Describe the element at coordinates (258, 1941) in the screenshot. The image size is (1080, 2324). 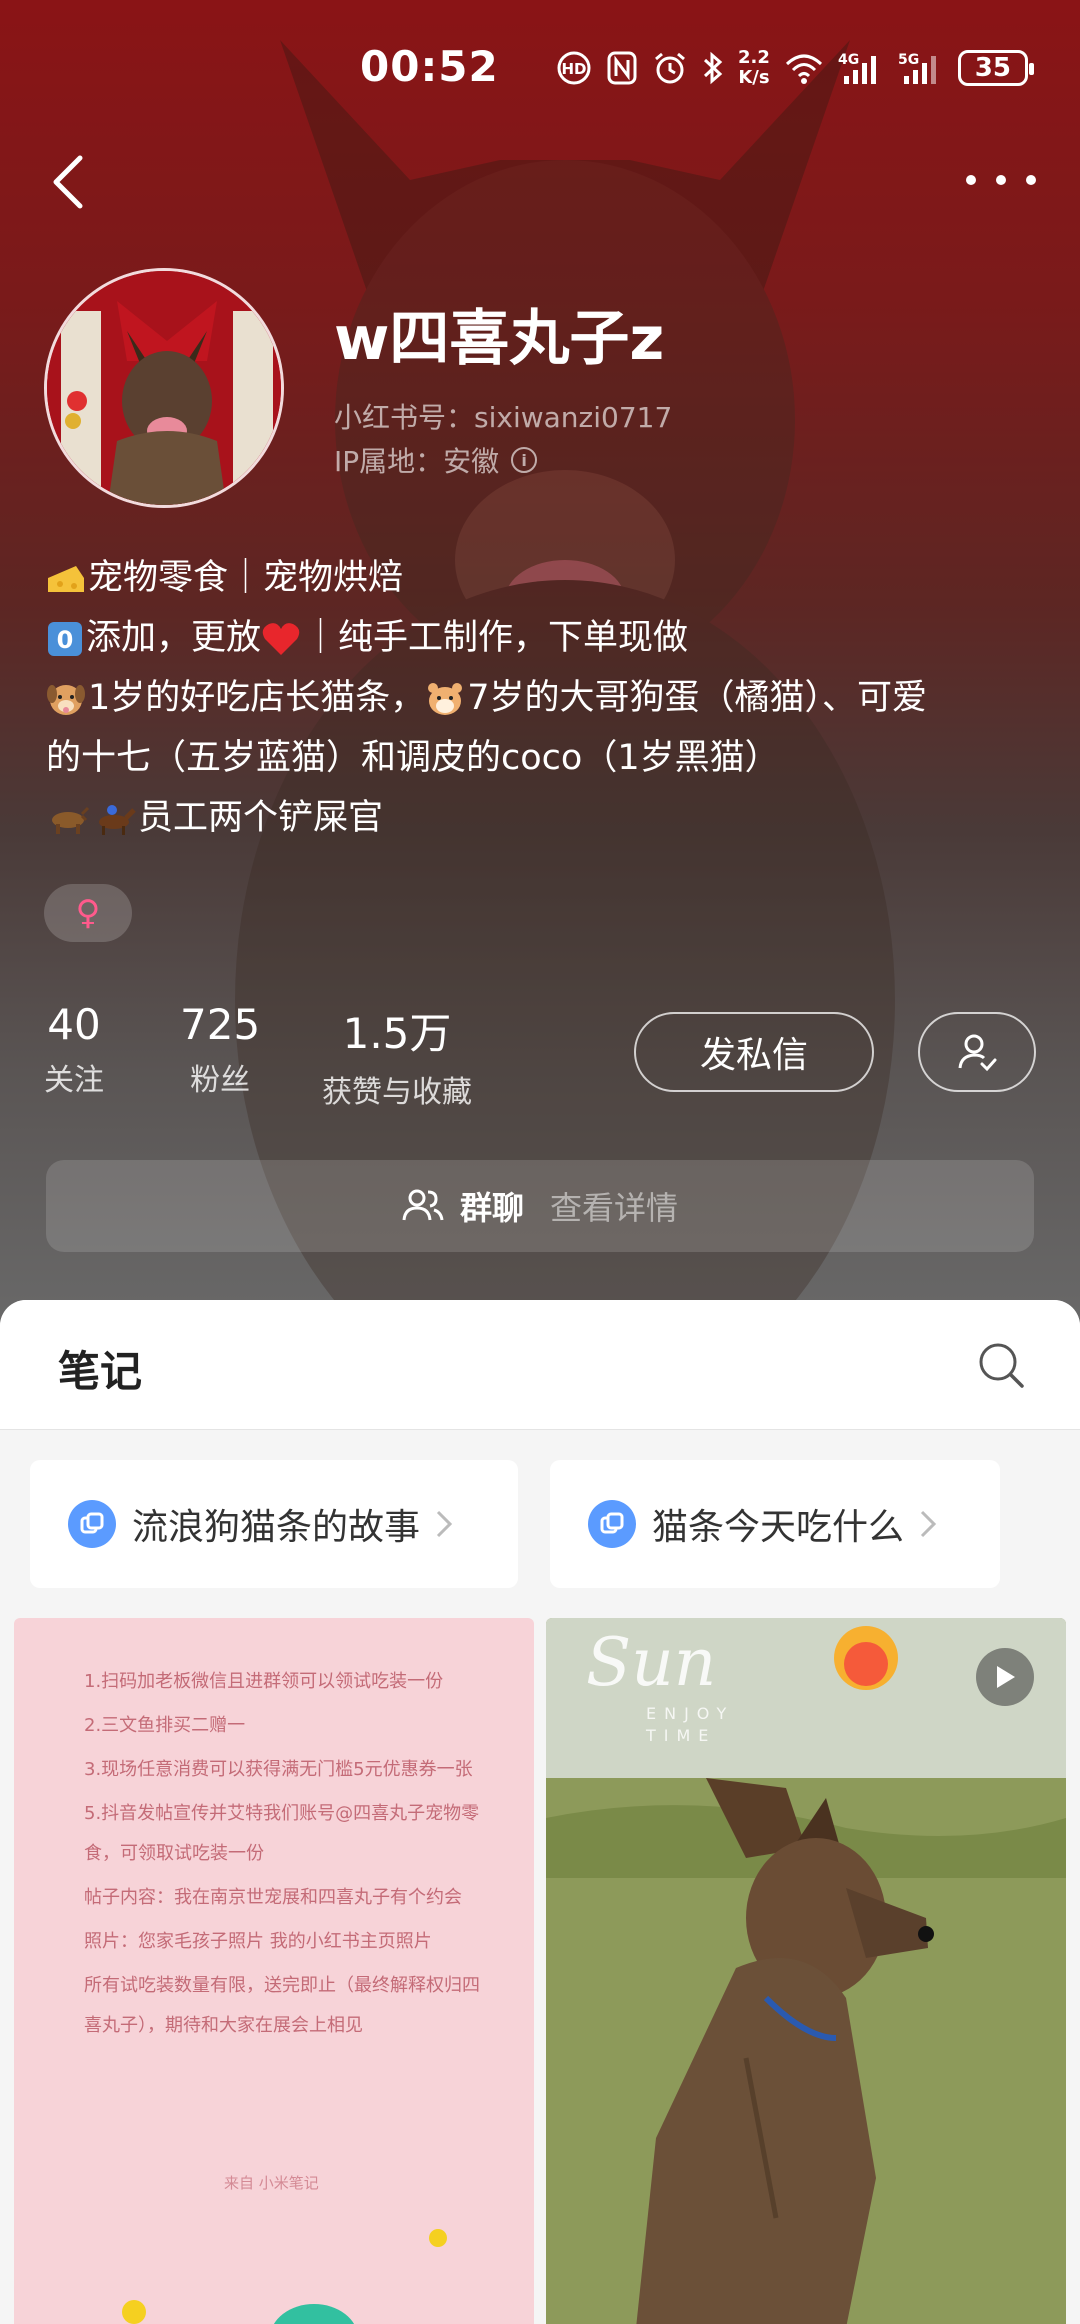
I see `note-line: 照片：您家毛孩子照片 我的小红书主页照片` at that location.